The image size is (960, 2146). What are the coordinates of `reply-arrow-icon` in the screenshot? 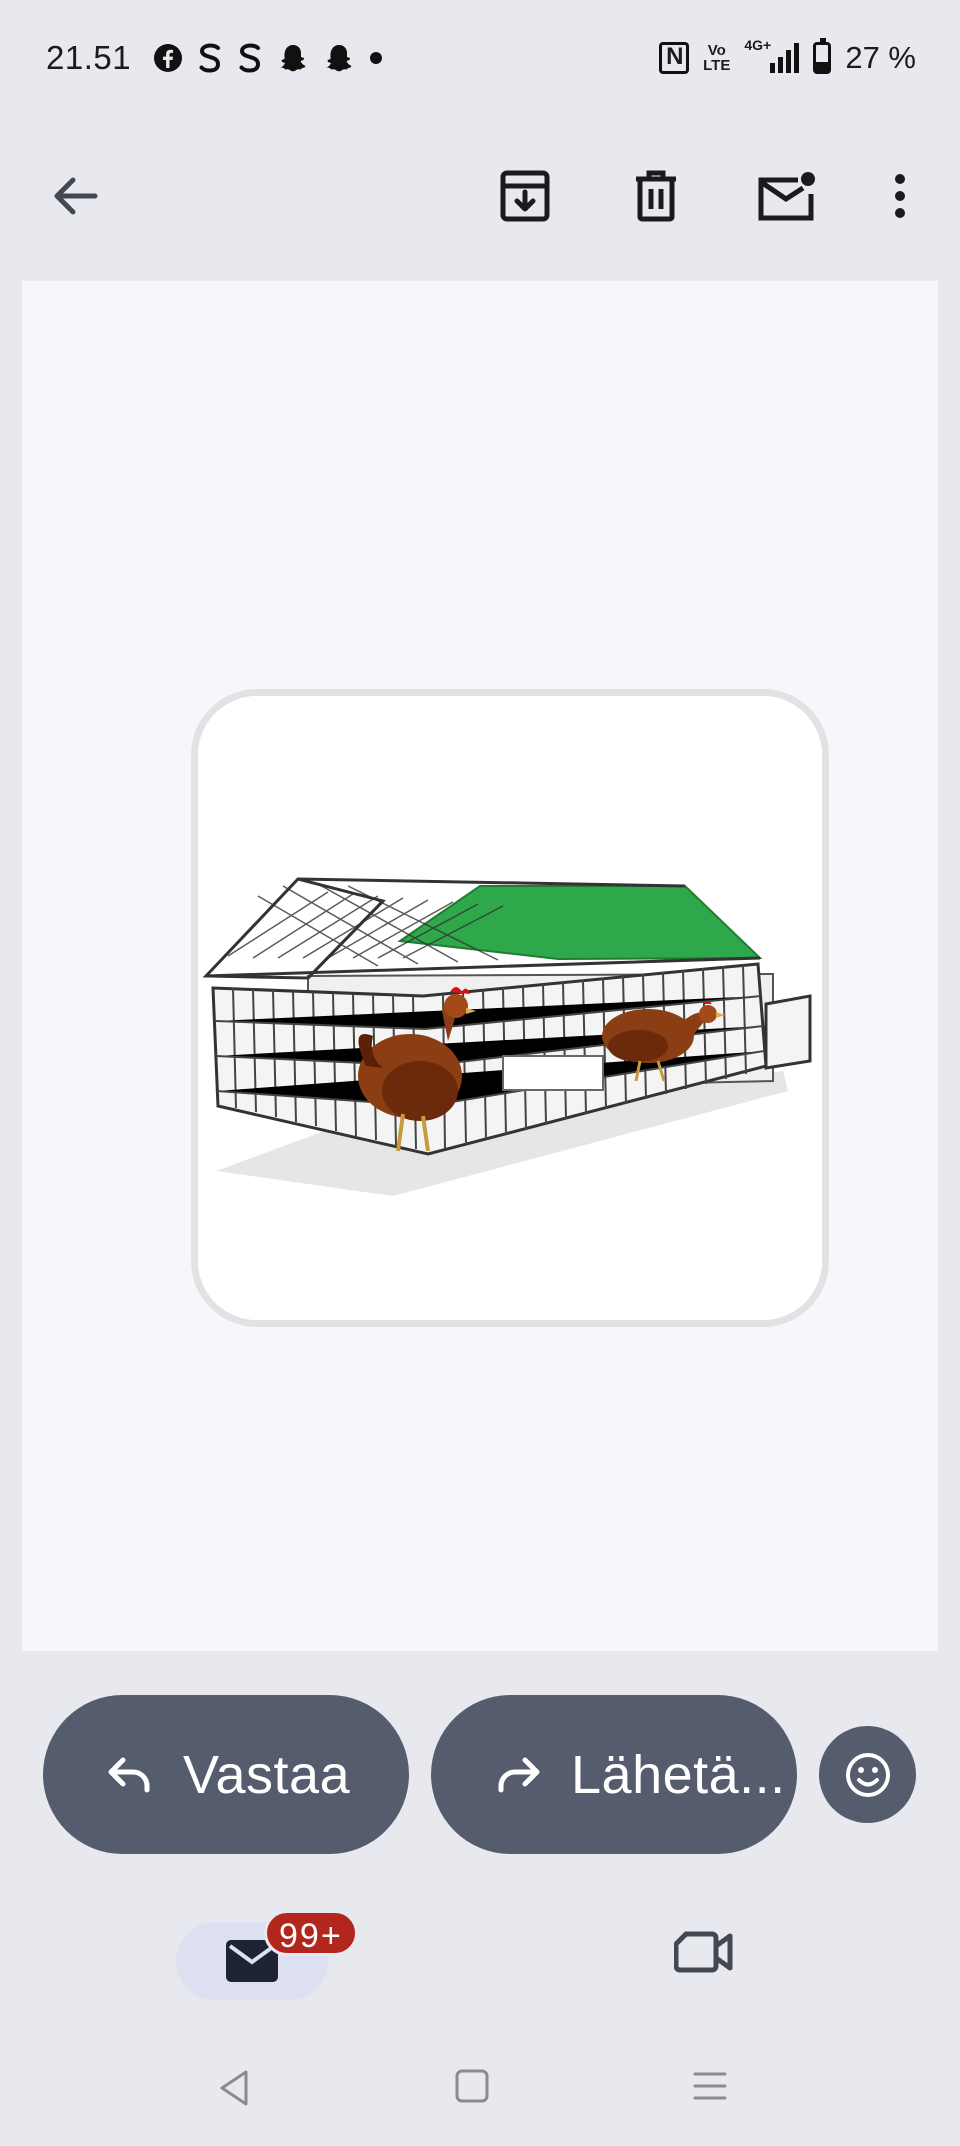 It's located at (129, 1774).